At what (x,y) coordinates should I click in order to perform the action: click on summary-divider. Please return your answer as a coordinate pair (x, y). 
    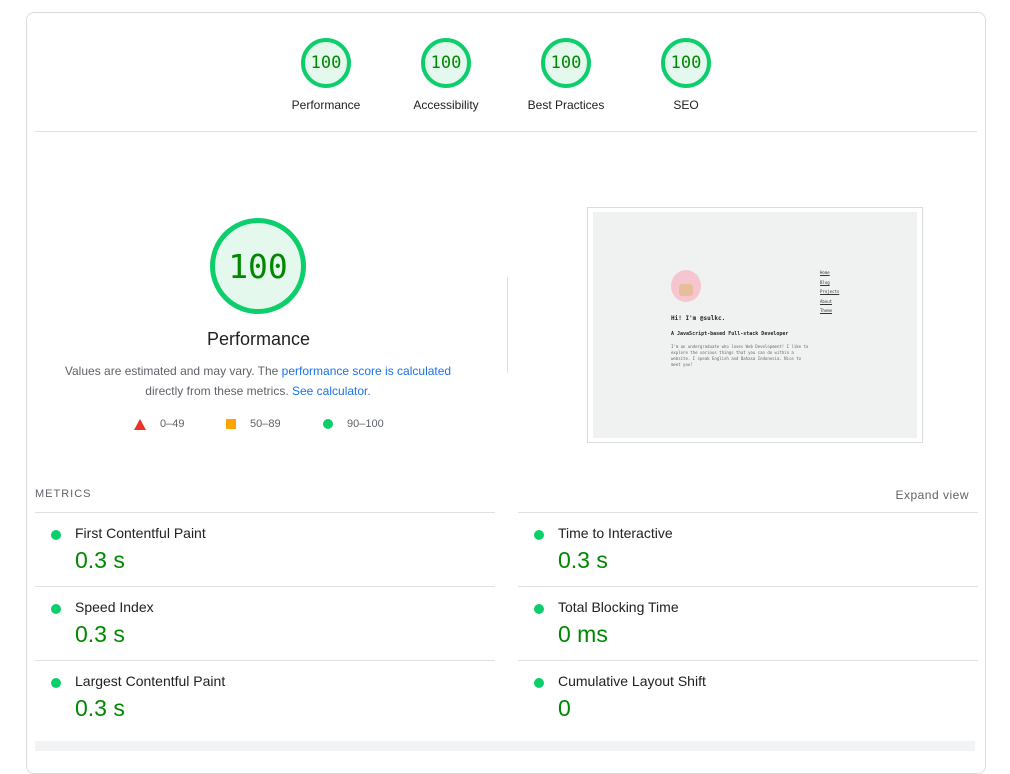
    Looking at the image, I should click on (506, 131).